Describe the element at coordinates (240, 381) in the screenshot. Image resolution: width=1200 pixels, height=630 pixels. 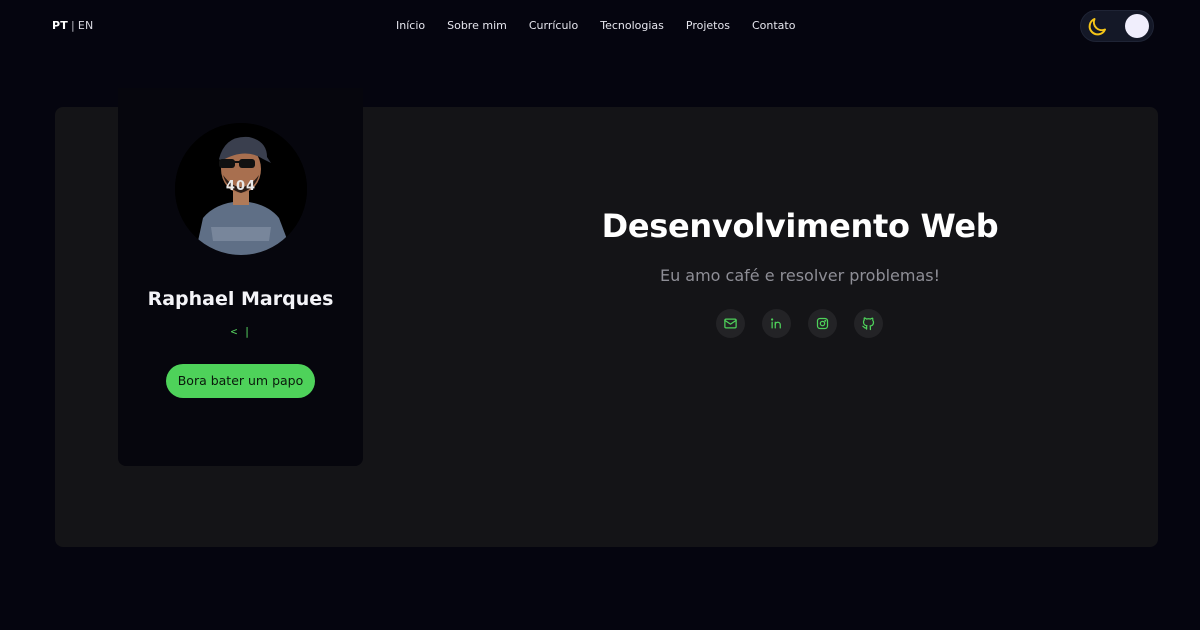
I see `chat-button: Bora bater um papo` at that location.